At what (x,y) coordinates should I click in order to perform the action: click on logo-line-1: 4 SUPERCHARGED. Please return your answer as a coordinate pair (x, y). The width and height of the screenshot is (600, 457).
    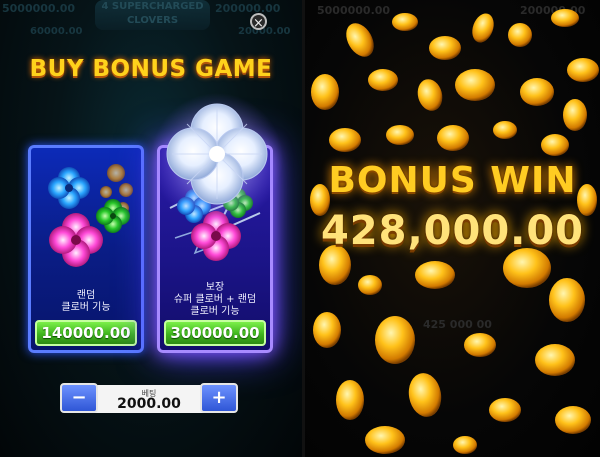
    Looking at the image, I should click on (152, 6).